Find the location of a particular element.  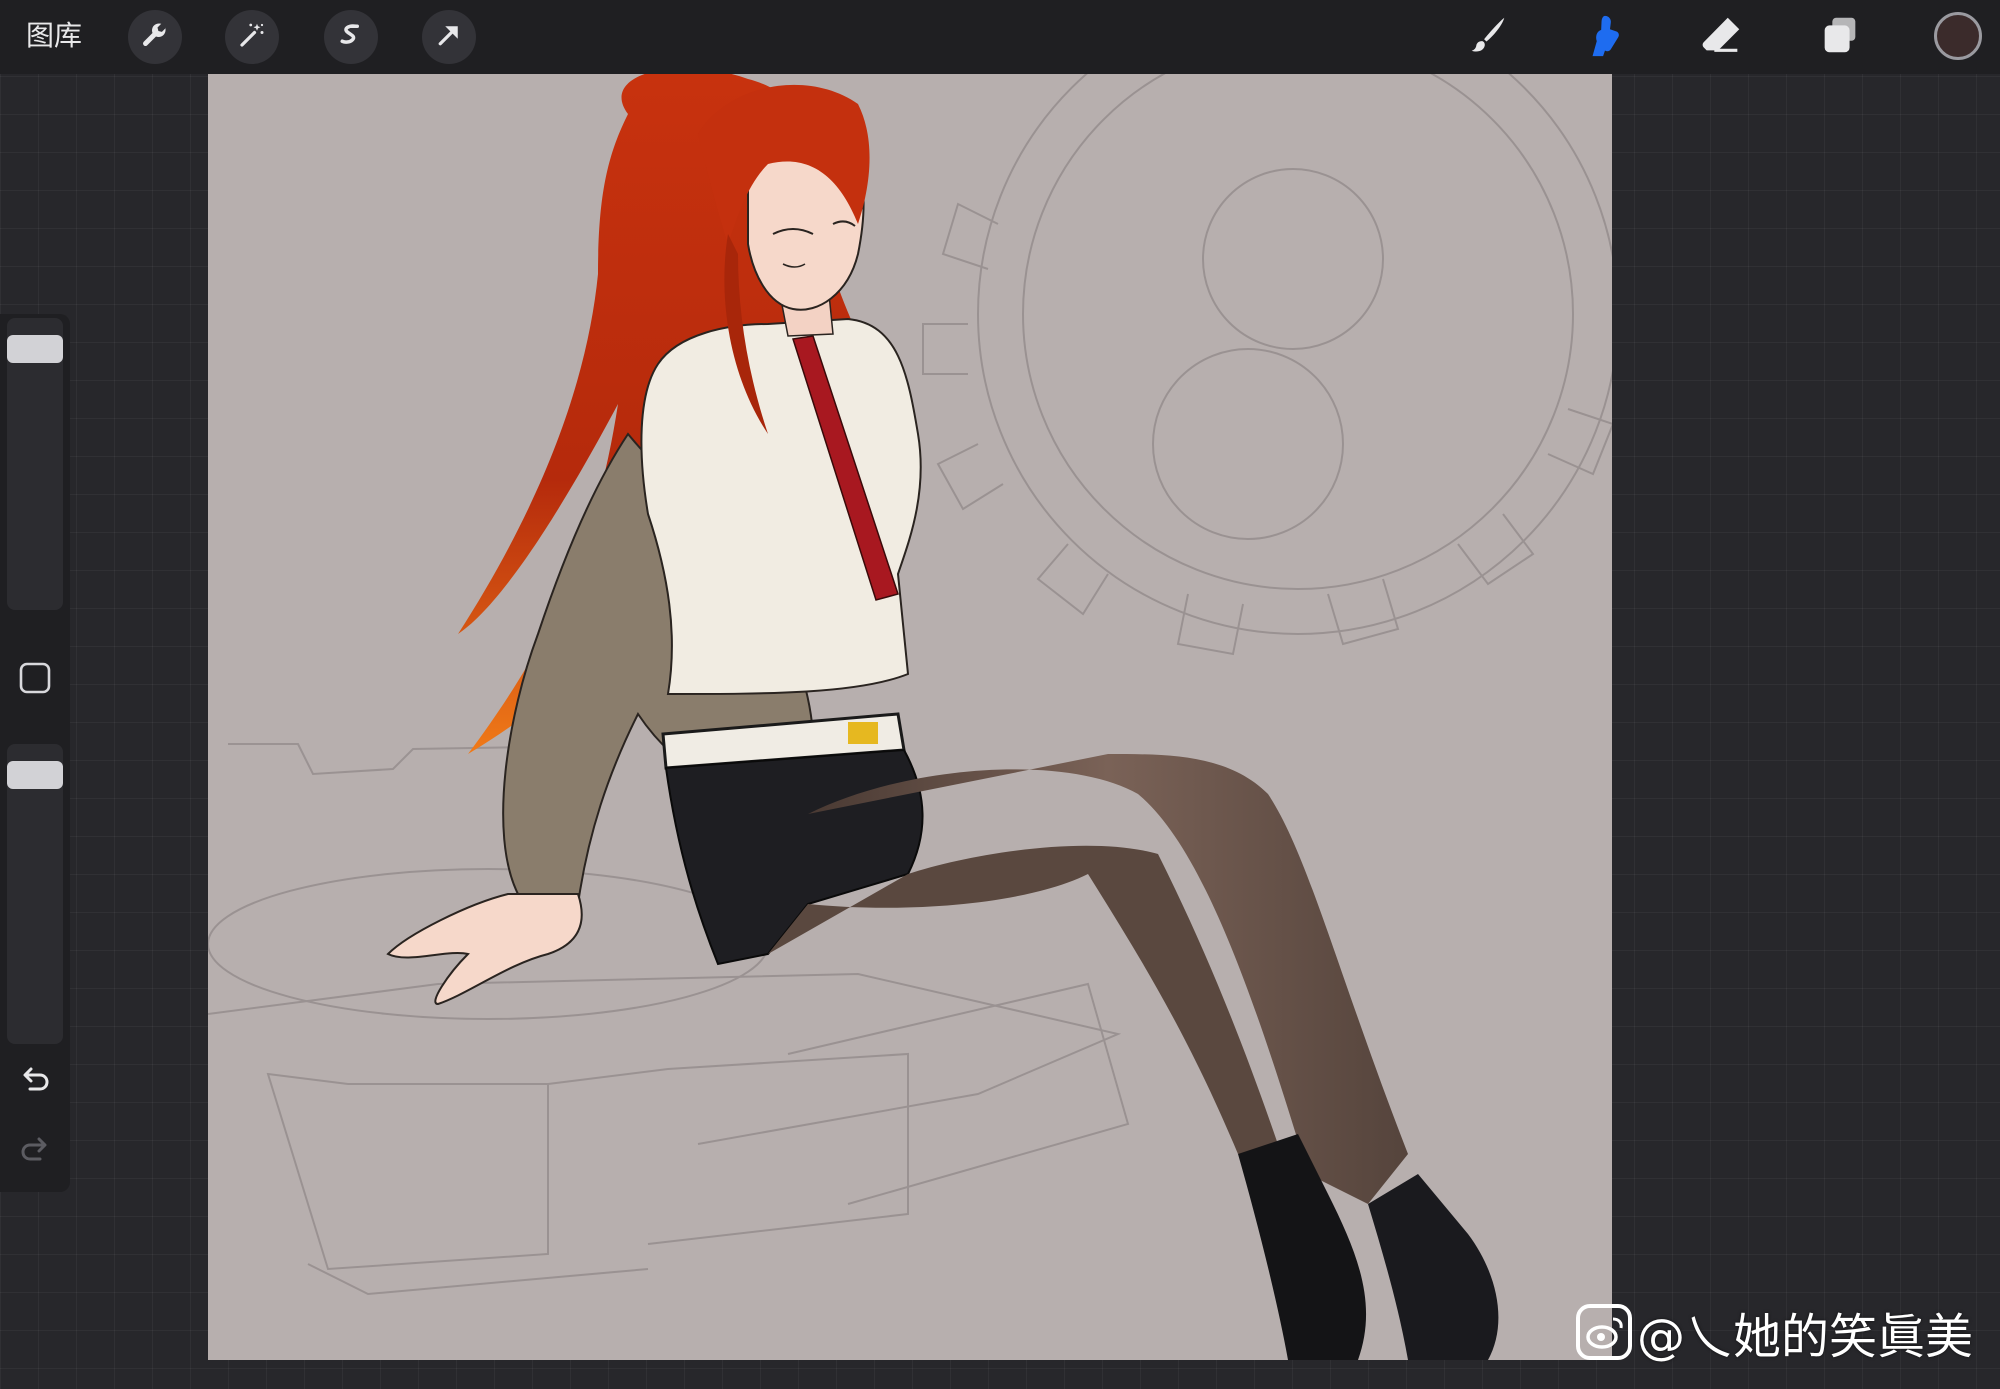

eraser-tool-button is located at coordinates (1722, 37).